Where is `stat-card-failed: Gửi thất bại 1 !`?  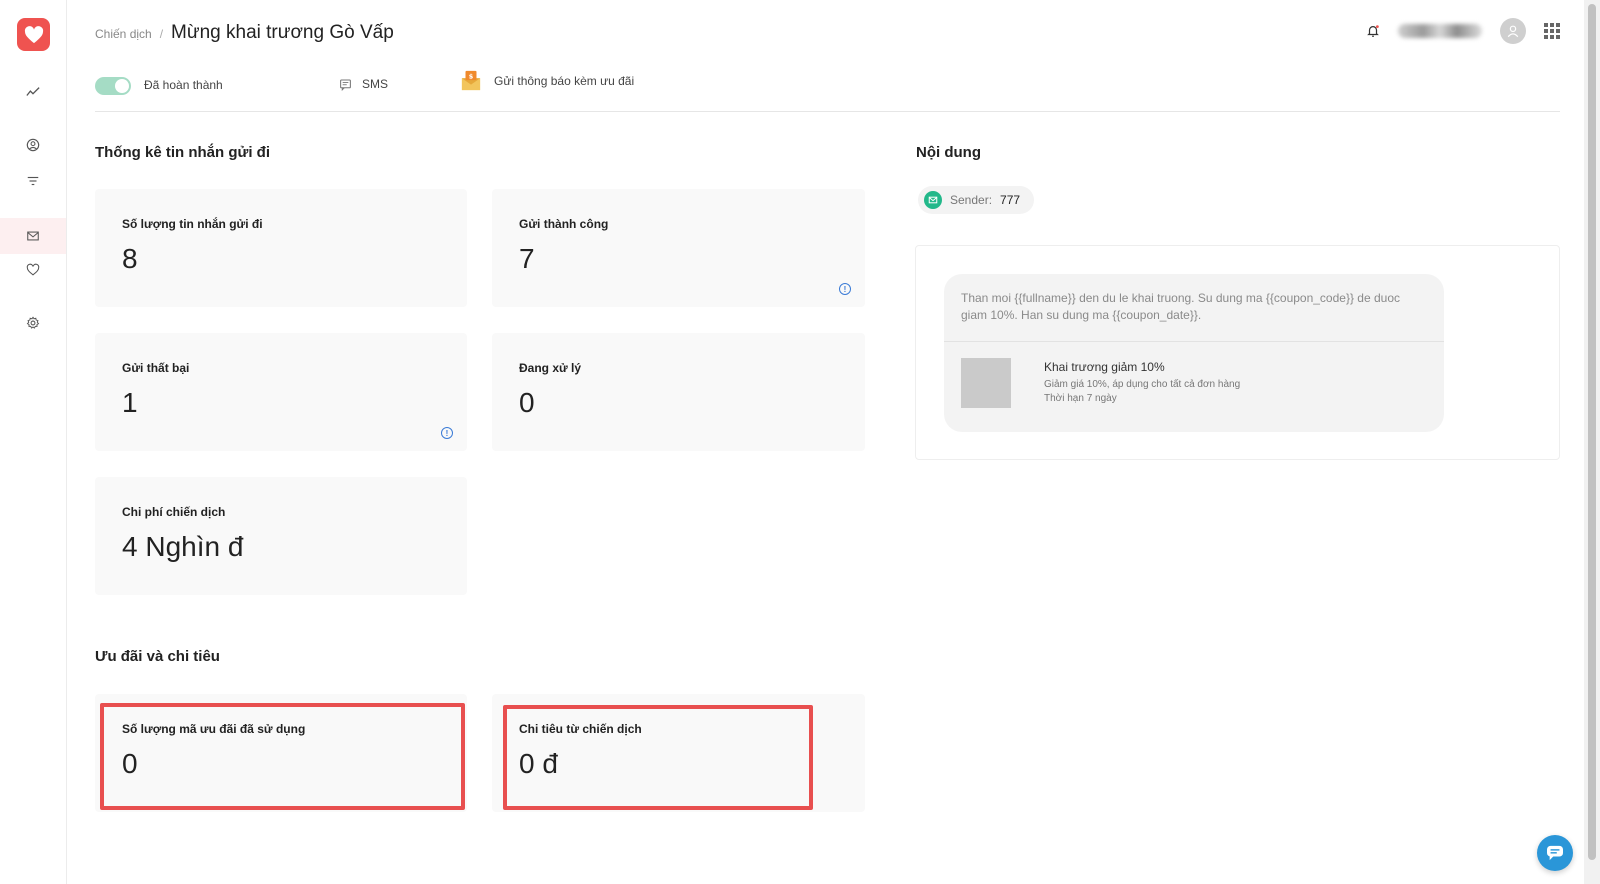
stat-card-failed: Gửi thất bại 1 ! is located at coordinates (281, 392).